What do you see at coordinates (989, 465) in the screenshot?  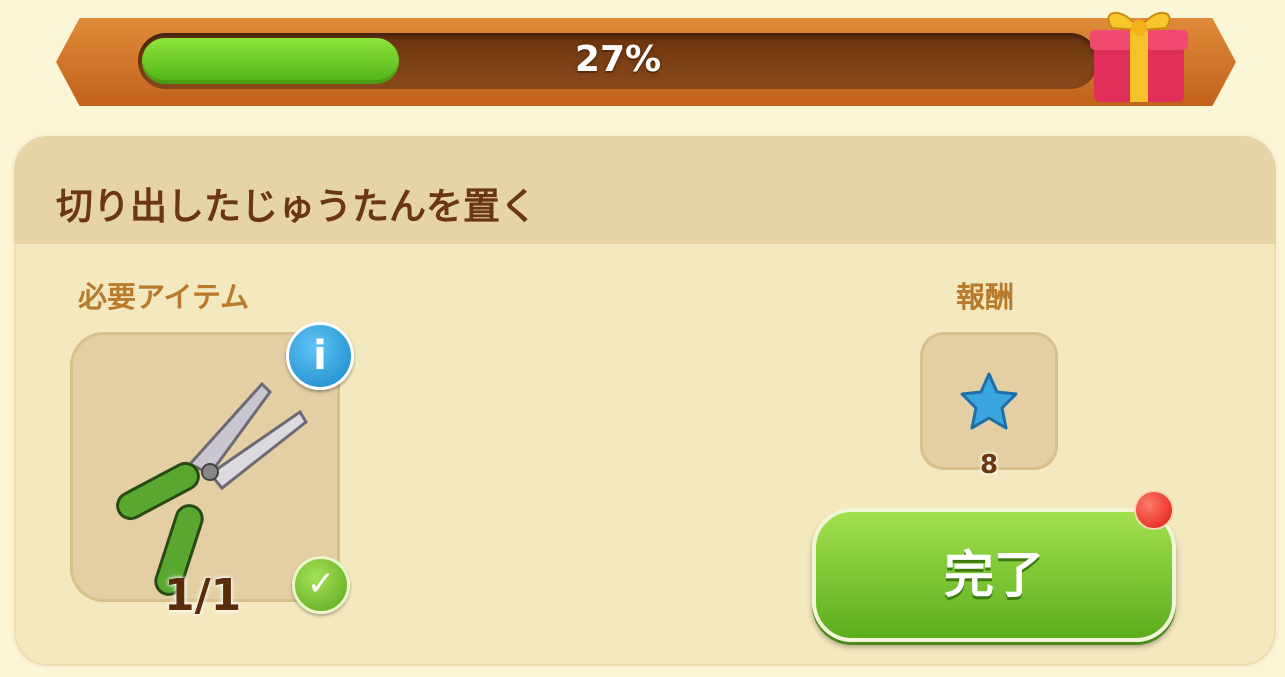 I see `reward-amount: 8` at bounding box center [989, 465].